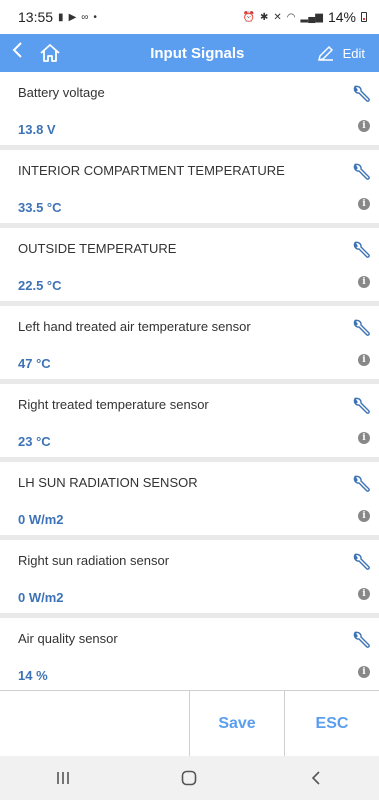  I want to click on list-item: OUTSIDE TEMPERATURE 22.5 °C i, so click(189, 264).